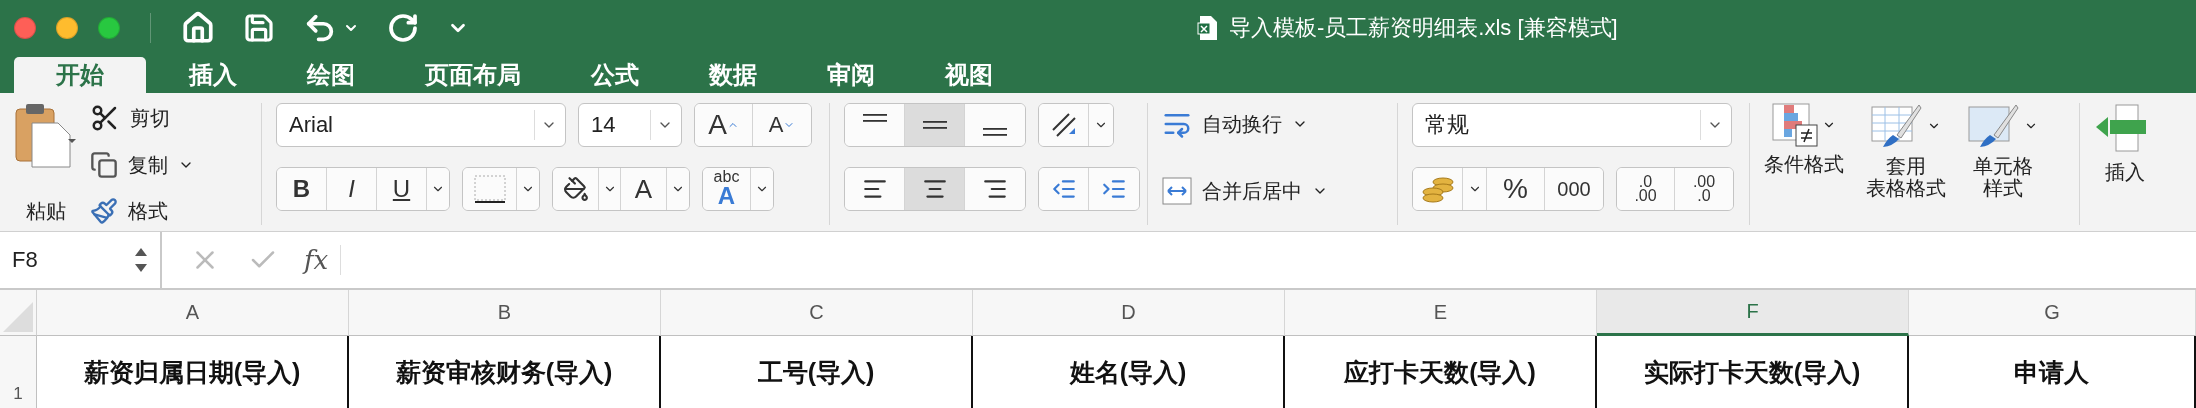  Describe the element at coordinates (81, 260) in the screenshot. I see `name-box: F8` at that location.